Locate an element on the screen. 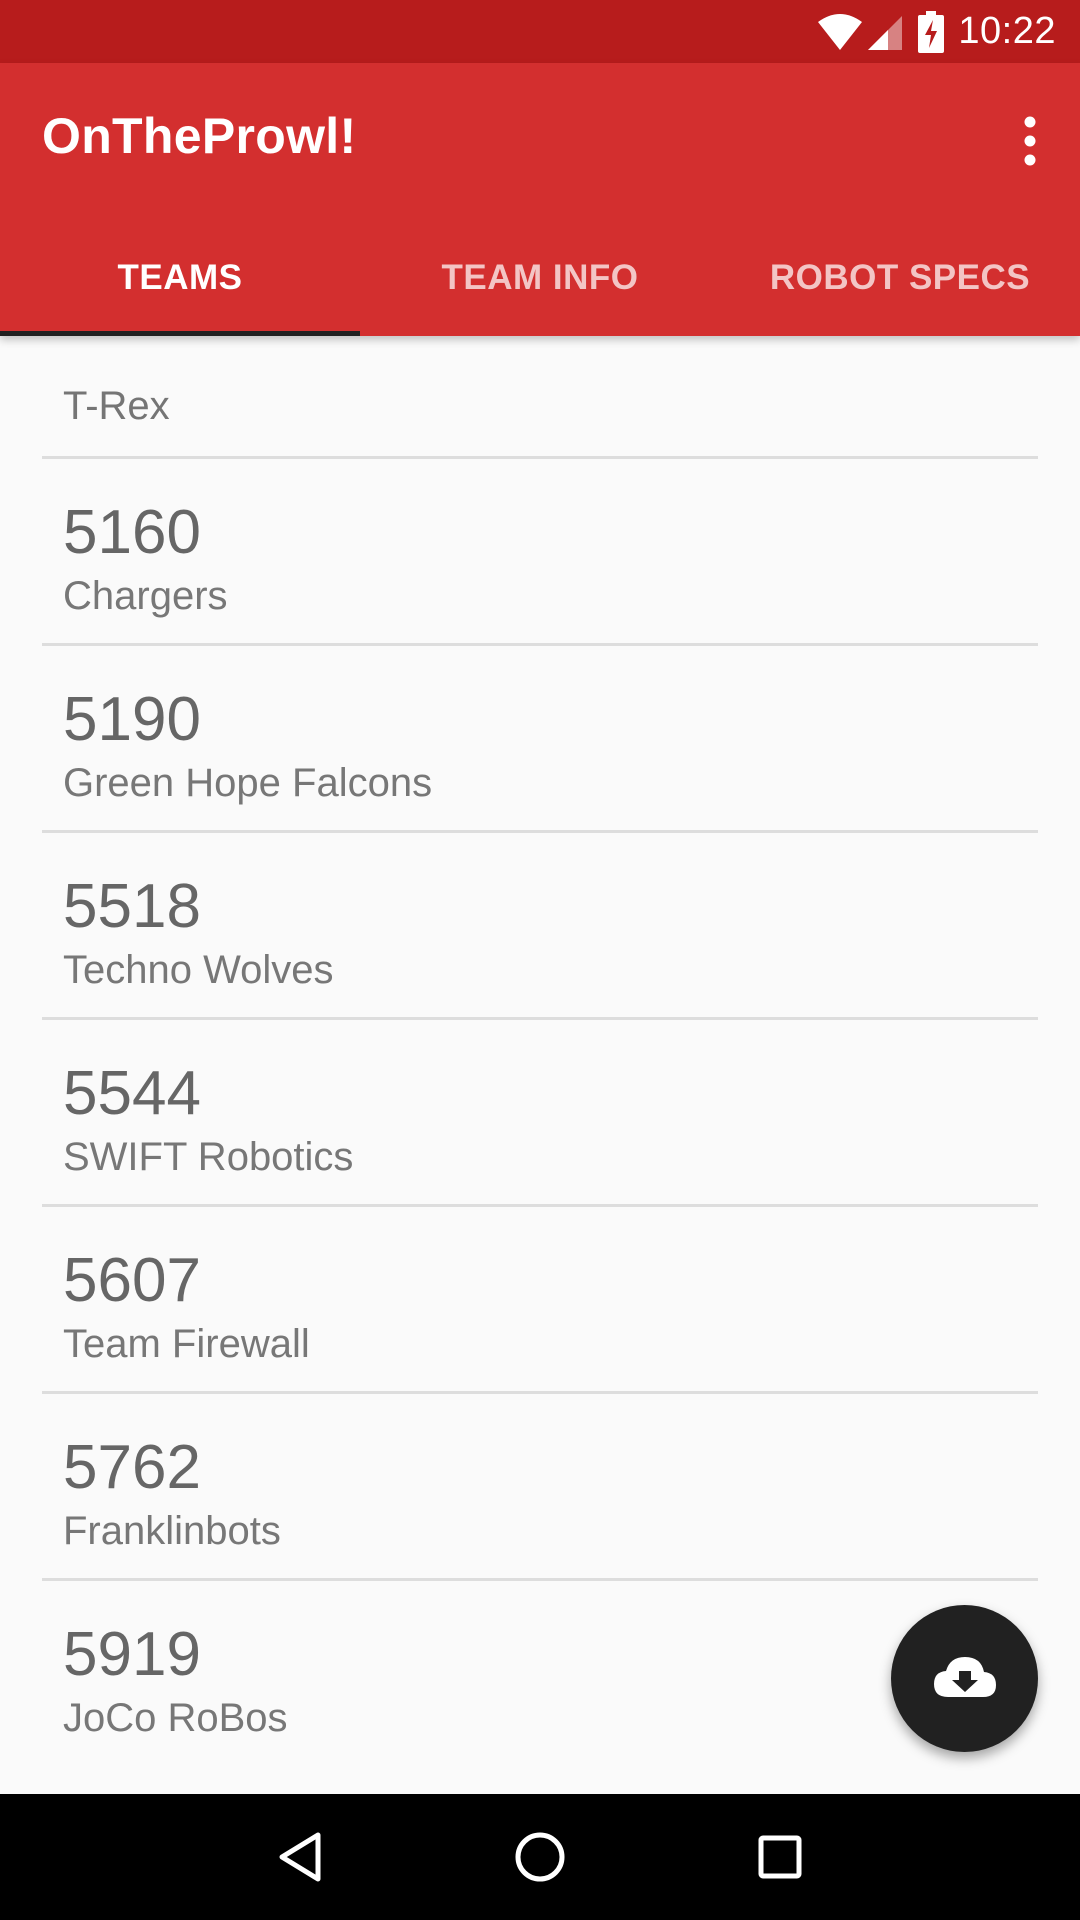  team-row: 5919 JoCo RoBos is located at coordinates (540, 1674).